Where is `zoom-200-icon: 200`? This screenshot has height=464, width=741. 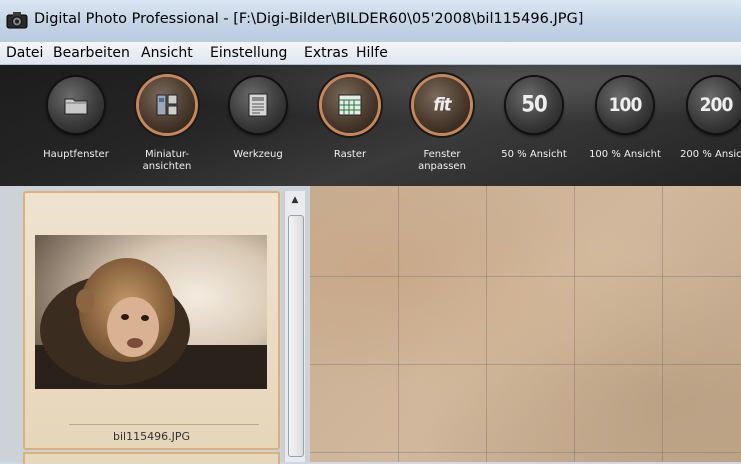 zoom-200-icon: 200 is located at coordinates (716, 105).